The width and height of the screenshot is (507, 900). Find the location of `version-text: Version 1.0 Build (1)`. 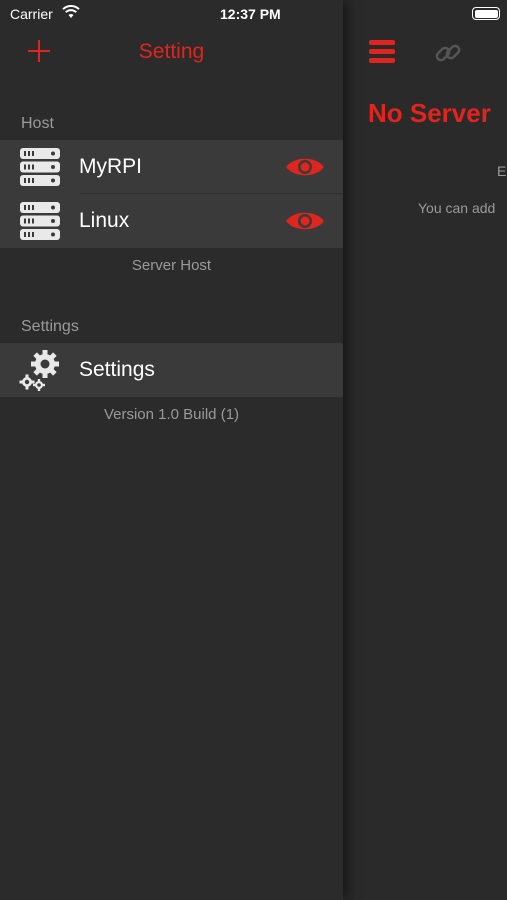

version-text: Version 1.0 Build (1) is located at coordinates (171, 414).